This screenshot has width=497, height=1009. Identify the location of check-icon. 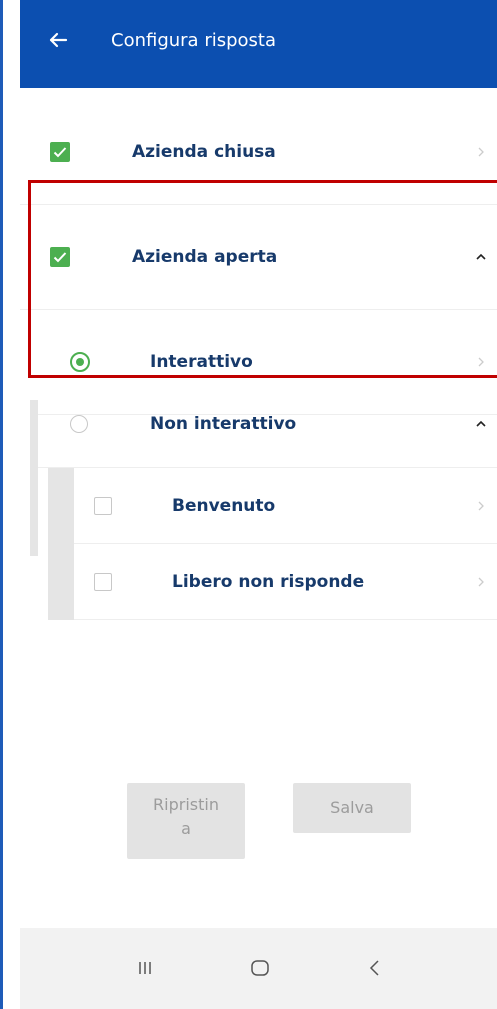
(60, 152).